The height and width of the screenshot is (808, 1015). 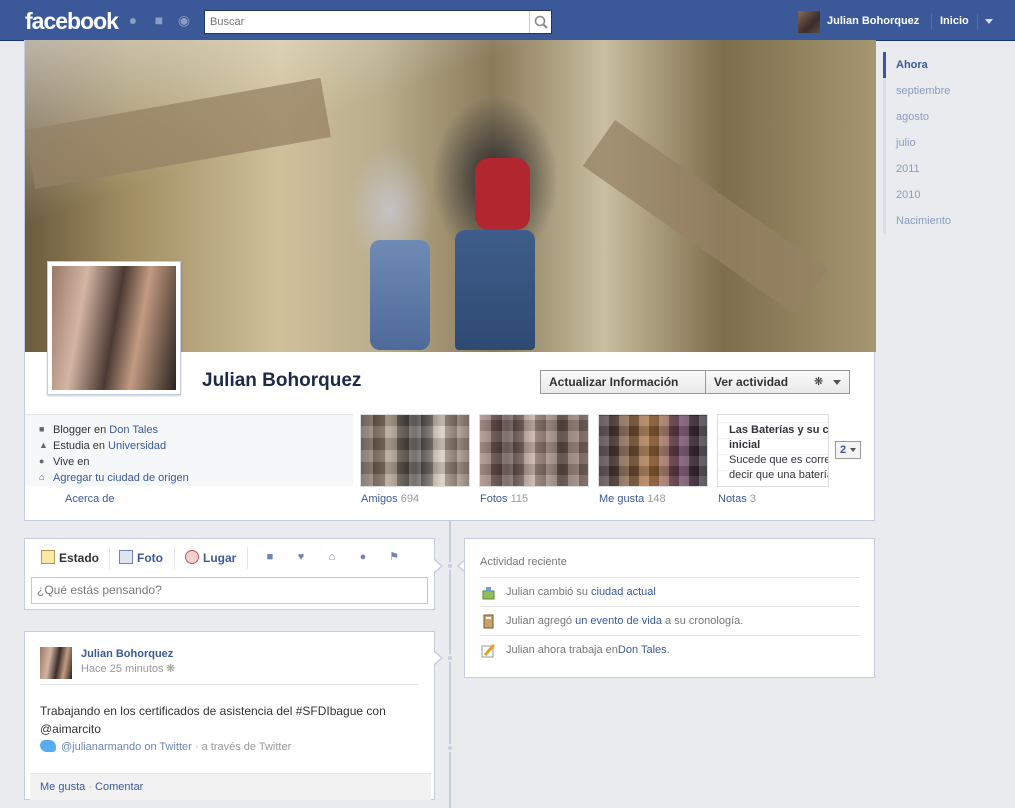 I want to click on avatar, so click(x=56, y=663).